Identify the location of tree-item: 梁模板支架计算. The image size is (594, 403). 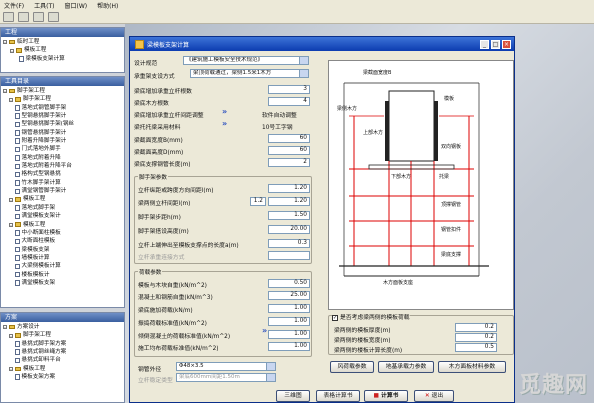
(62, 59).